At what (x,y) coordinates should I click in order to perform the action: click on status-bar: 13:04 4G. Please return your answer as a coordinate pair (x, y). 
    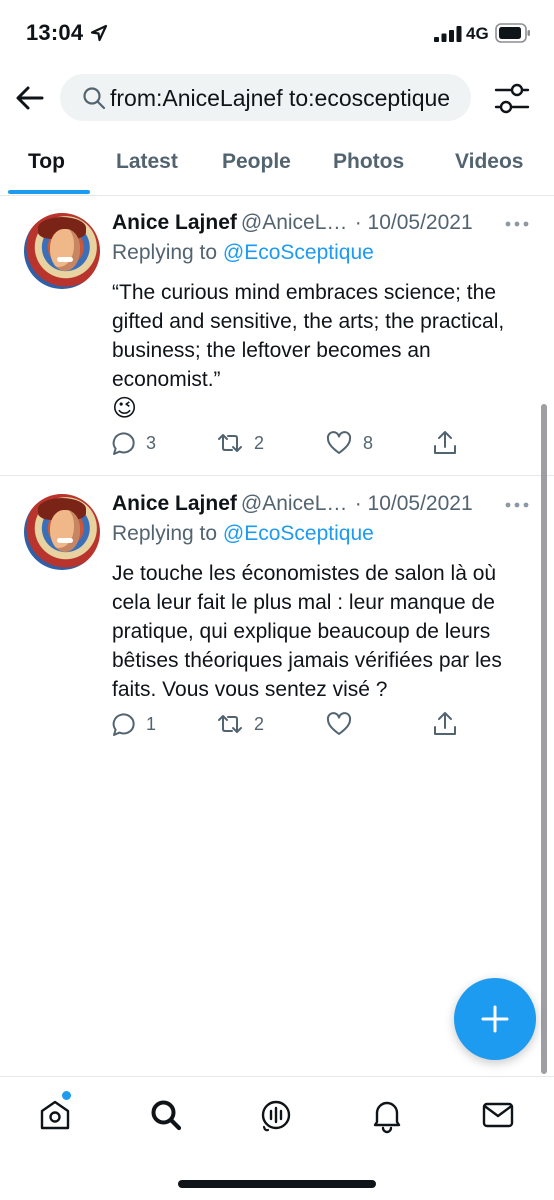
    Looking at the image, I should click on (277, 33).